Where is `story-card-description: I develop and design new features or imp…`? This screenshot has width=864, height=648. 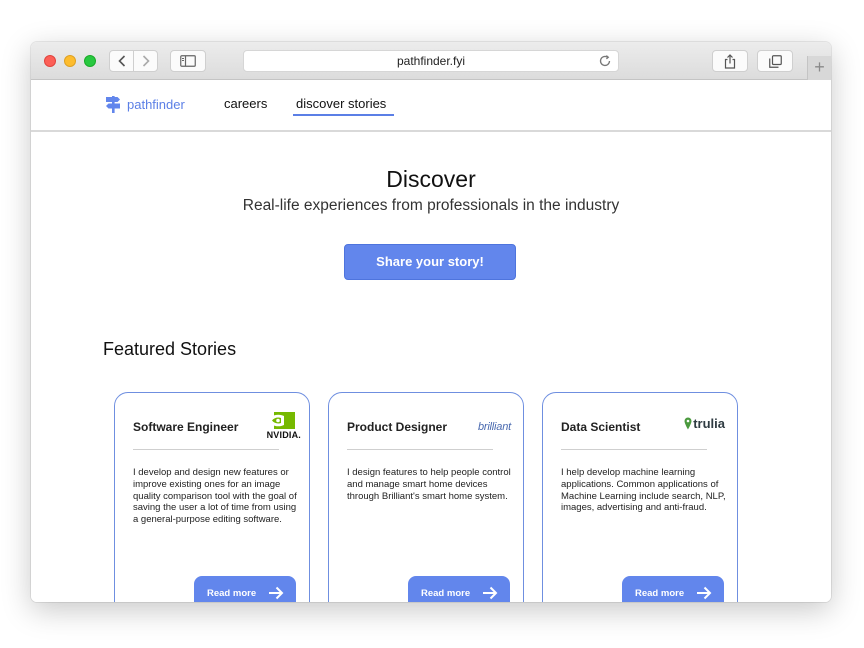
story-card-description: I develop and design new features or imp… is located at coordinates (215, 496).